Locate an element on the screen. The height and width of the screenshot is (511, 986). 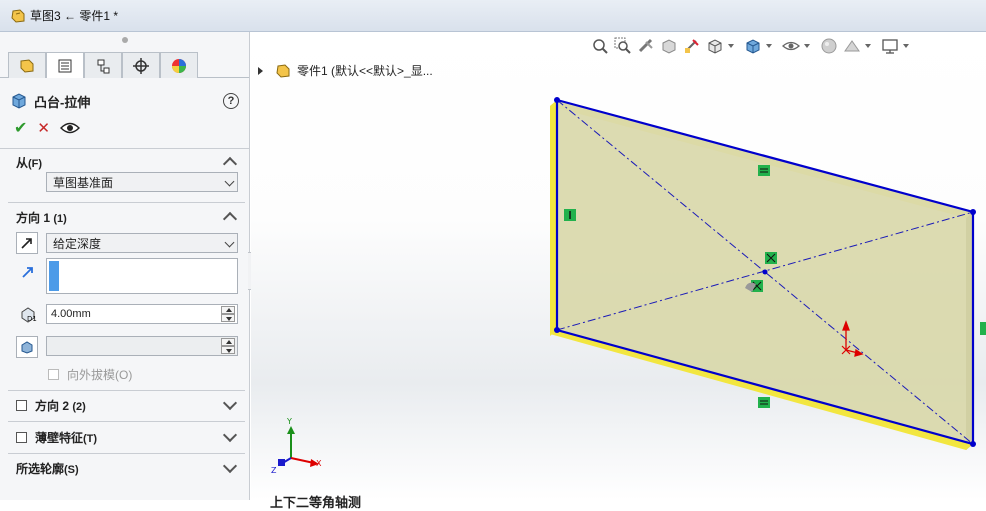
tab-configuration-manager is located at coordinates (103, 65).